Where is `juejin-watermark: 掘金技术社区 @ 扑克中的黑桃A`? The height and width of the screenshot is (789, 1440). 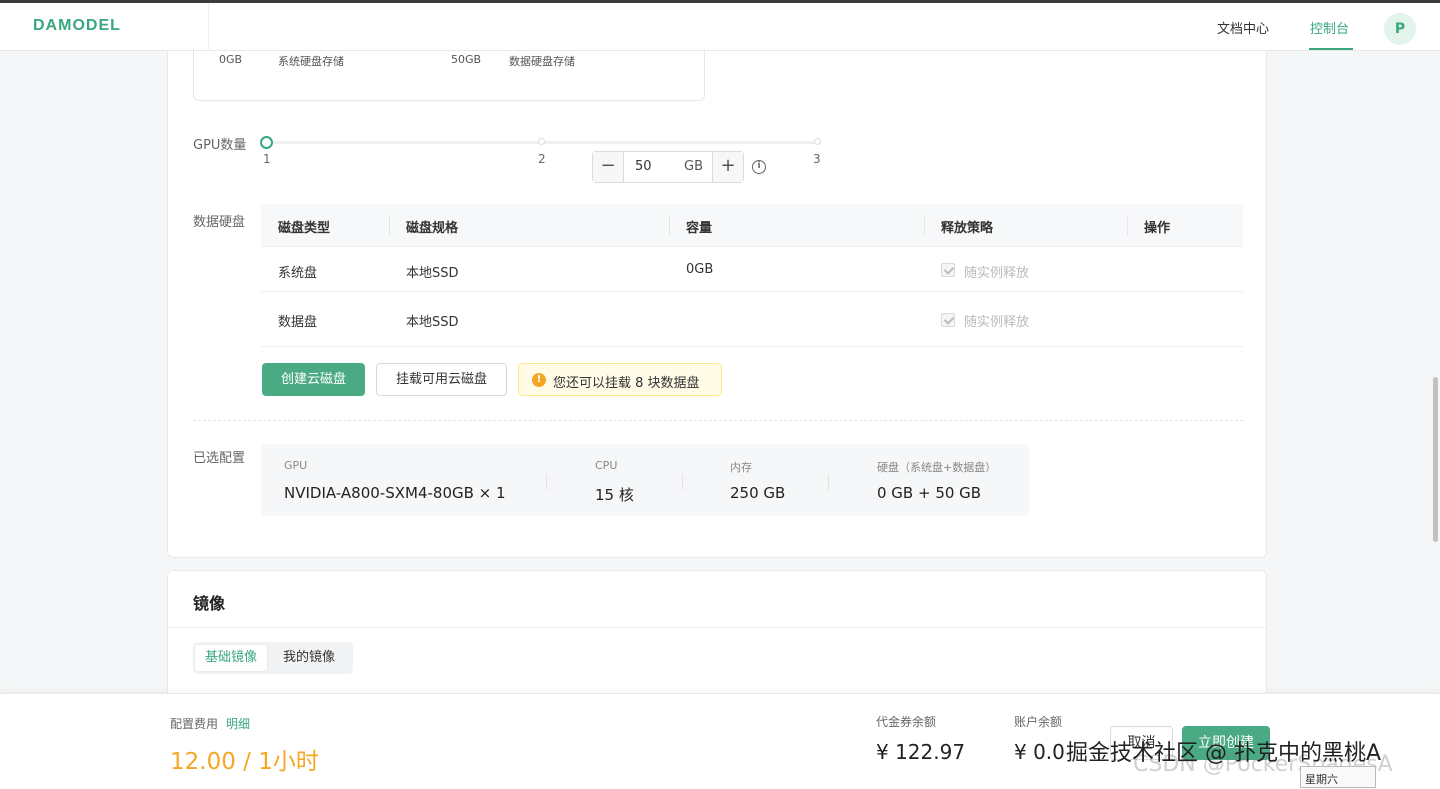 juejin-watermark: 掘金技术社区 @ 扑克中的黑桃A is located at coordinates (1224, 753).